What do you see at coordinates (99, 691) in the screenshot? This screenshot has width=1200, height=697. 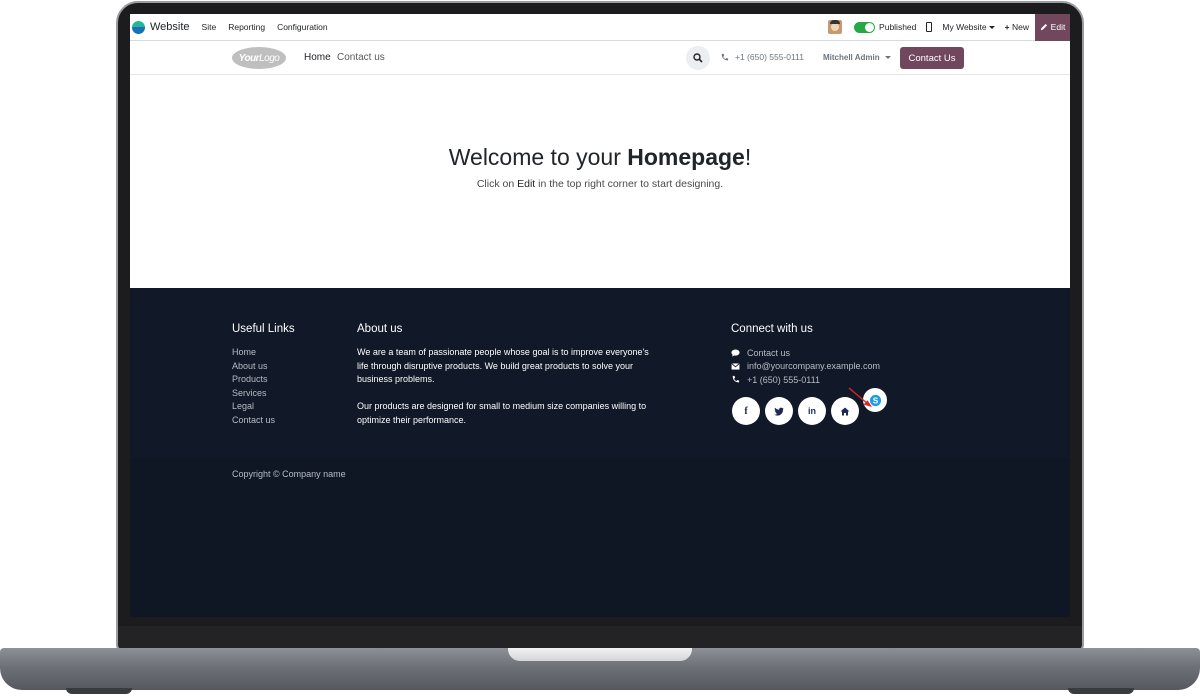 I see `laptop-foot-left` at bounding box center [99, 691].